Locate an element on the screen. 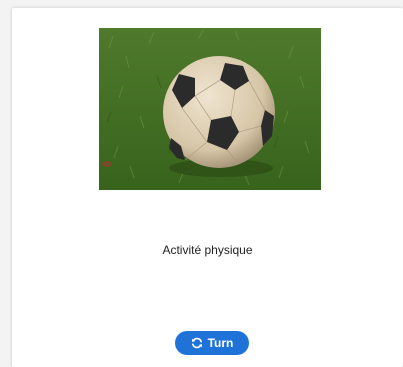 Image resolution: width=403 pixels, height=367 pixels. turn-button: Turn is located at coordinates (212, 343).